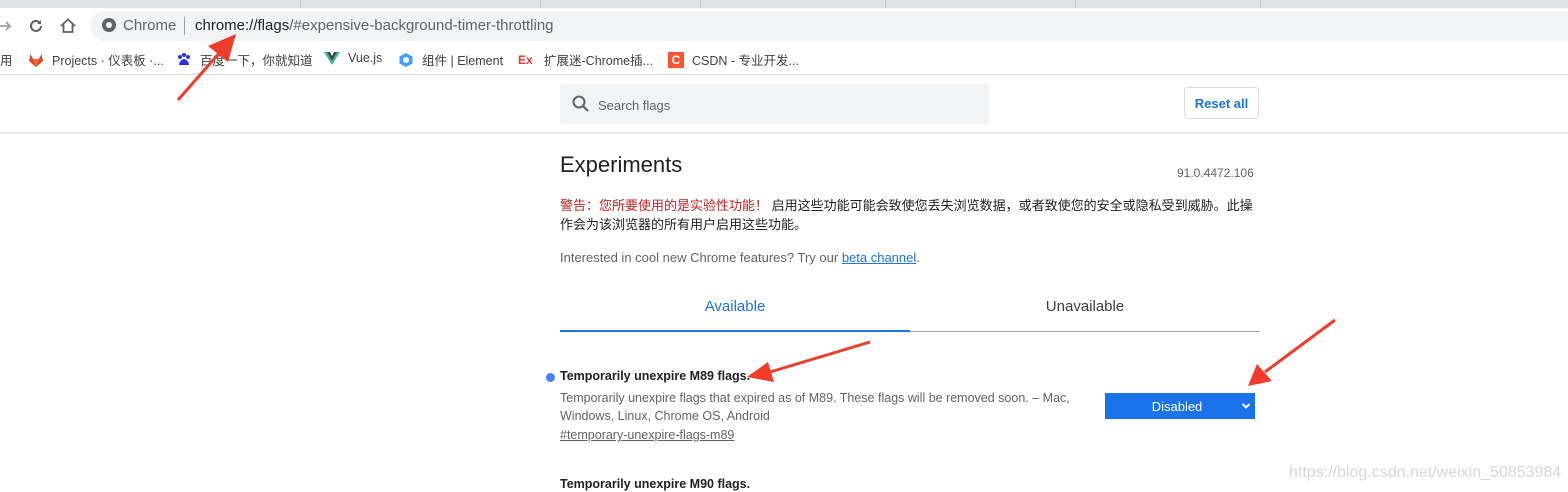 The width and height of the screenshot is (1568, 492). I want to click on bookmark-label: Vue.js, so click(365, 58).